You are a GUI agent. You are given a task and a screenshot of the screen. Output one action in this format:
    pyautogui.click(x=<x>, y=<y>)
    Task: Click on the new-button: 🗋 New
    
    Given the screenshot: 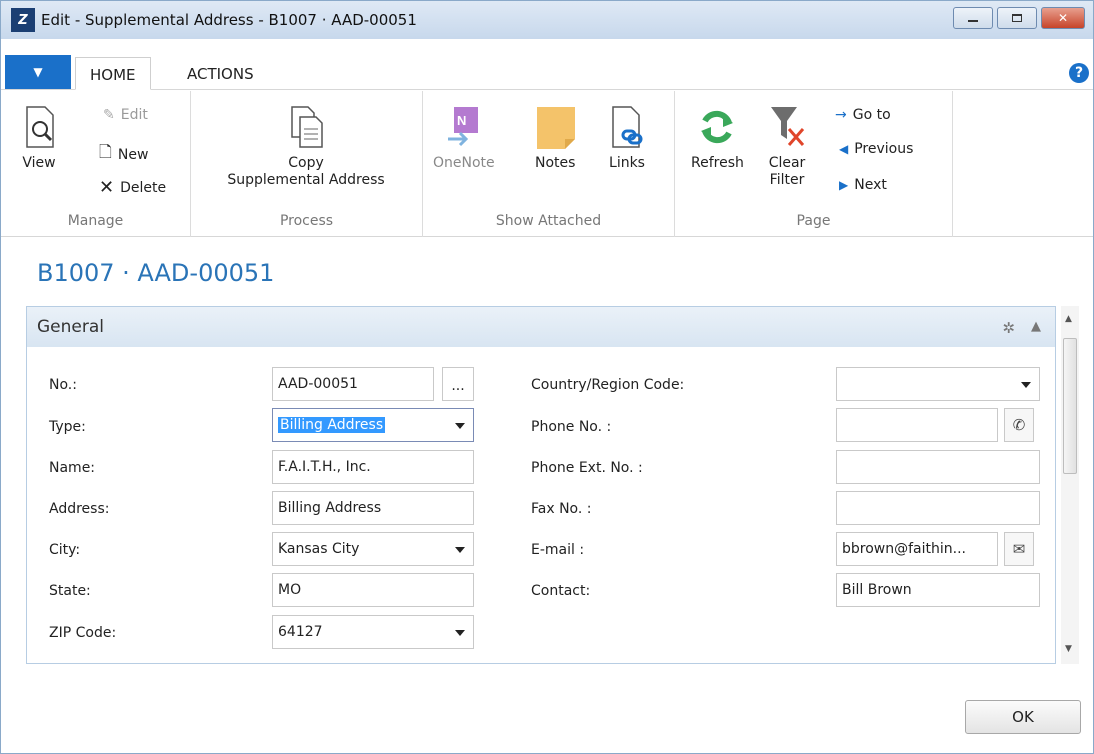 What is the action you would take?
    pyautogui.click(x=123, y=154)
    